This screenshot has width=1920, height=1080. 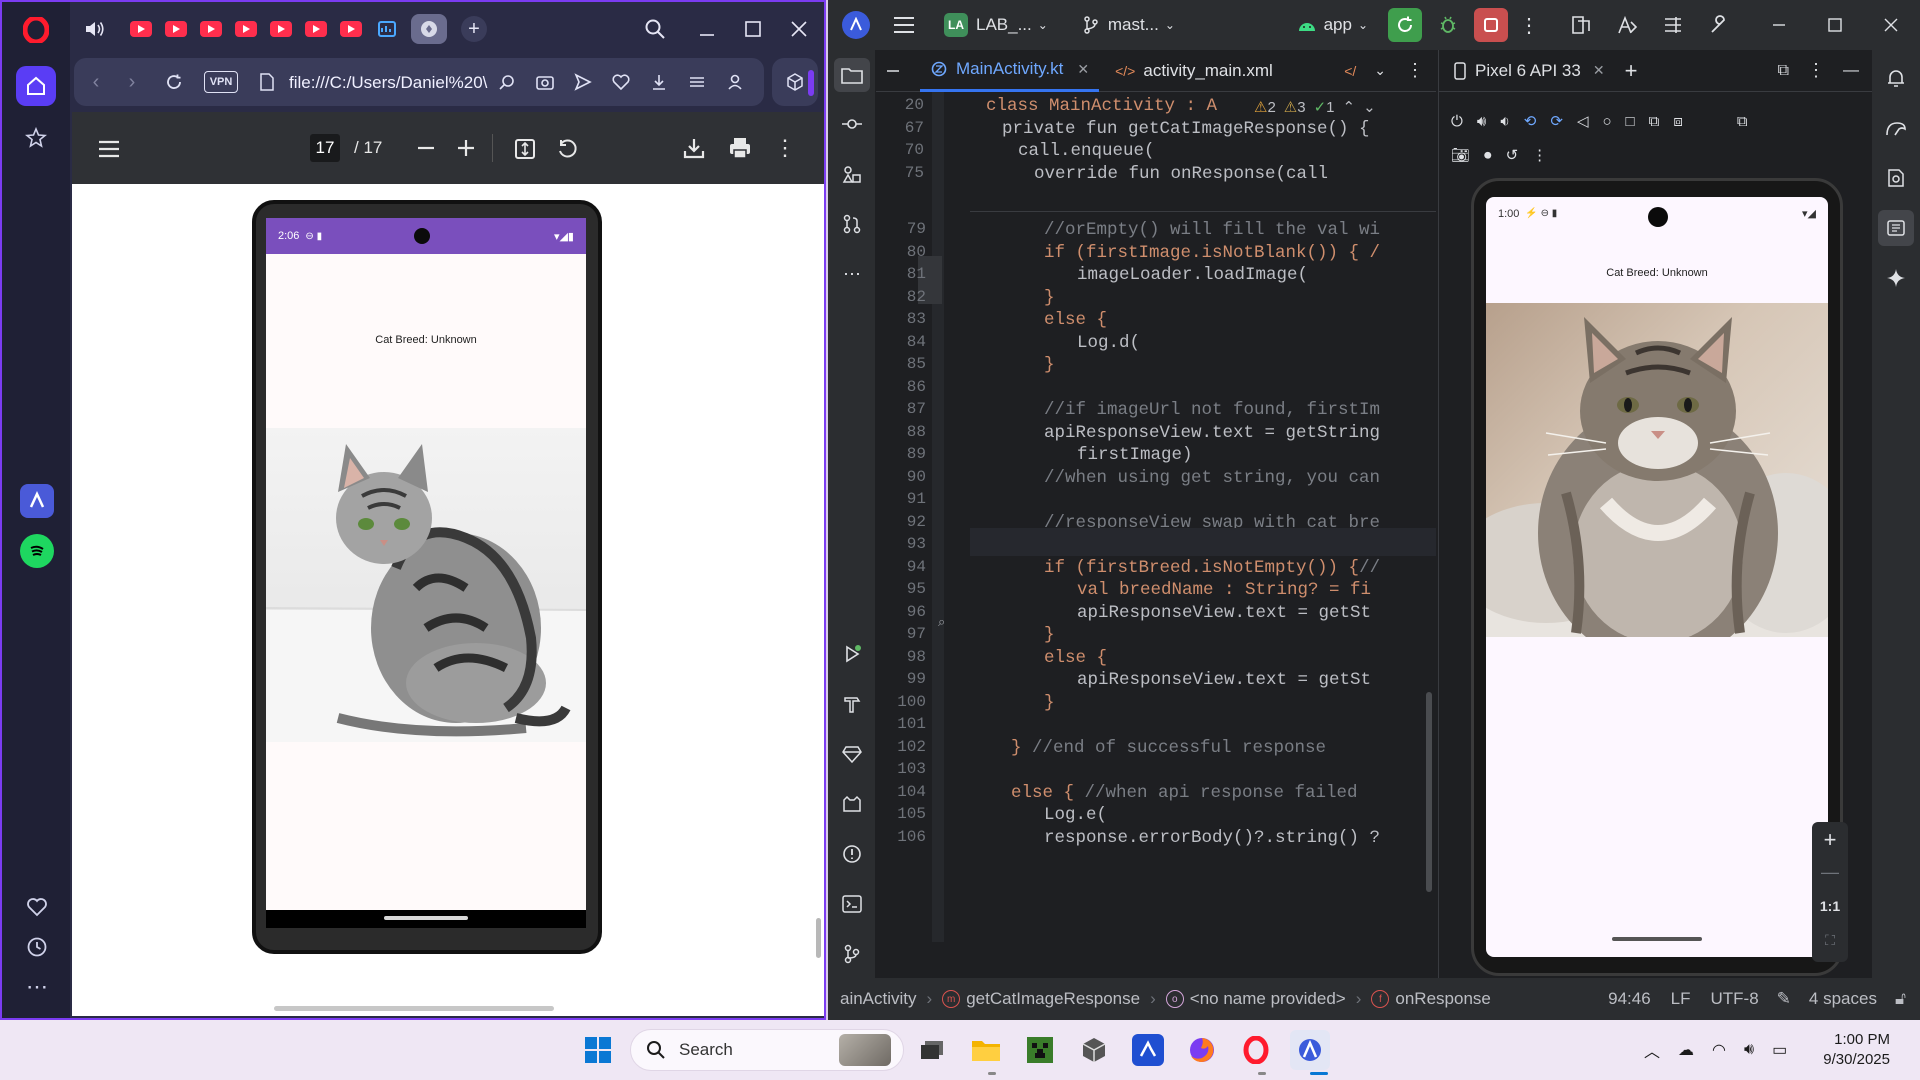 I want to click on breadcrumb-object: <no name provided>, so click(x=1268, y=999).